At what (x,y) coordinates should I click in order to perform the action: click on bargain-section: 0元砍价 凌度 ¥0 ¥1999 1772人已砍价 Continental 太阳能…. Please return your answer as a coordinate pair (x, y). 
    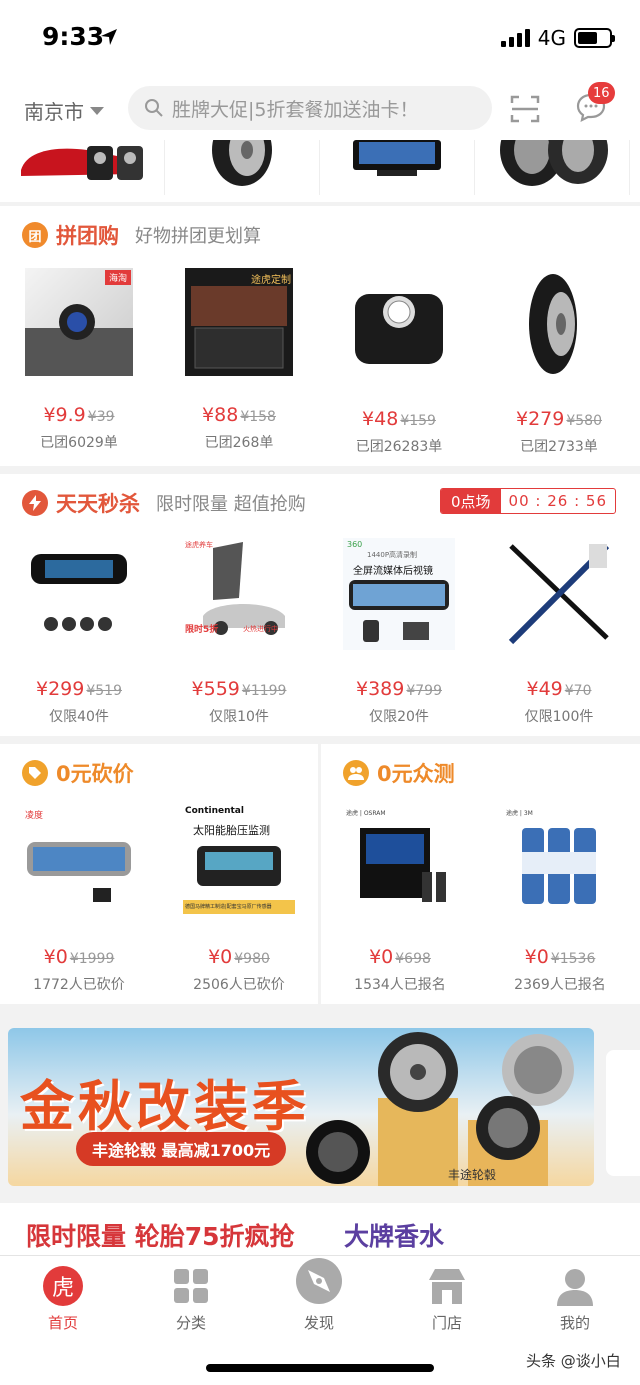
    Looking at the image, I should click on (159, 874).